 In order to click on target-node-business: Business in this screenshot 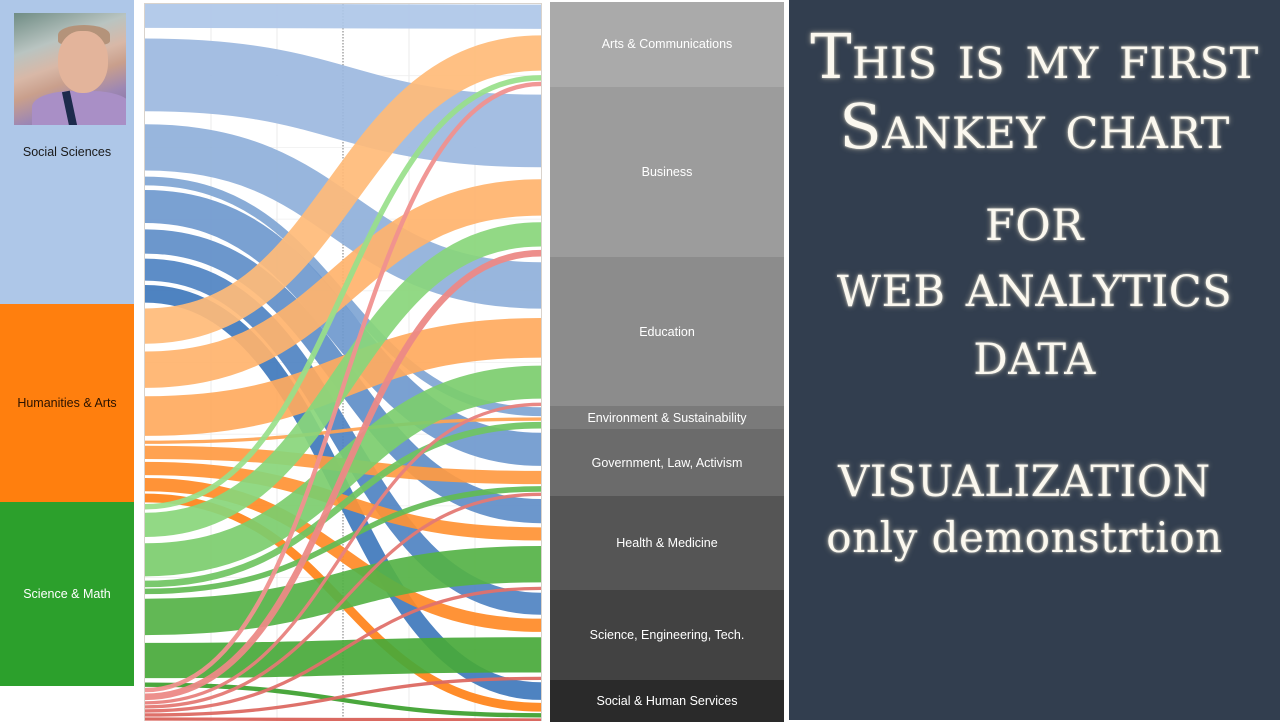, I will do `click(667, 172)`.